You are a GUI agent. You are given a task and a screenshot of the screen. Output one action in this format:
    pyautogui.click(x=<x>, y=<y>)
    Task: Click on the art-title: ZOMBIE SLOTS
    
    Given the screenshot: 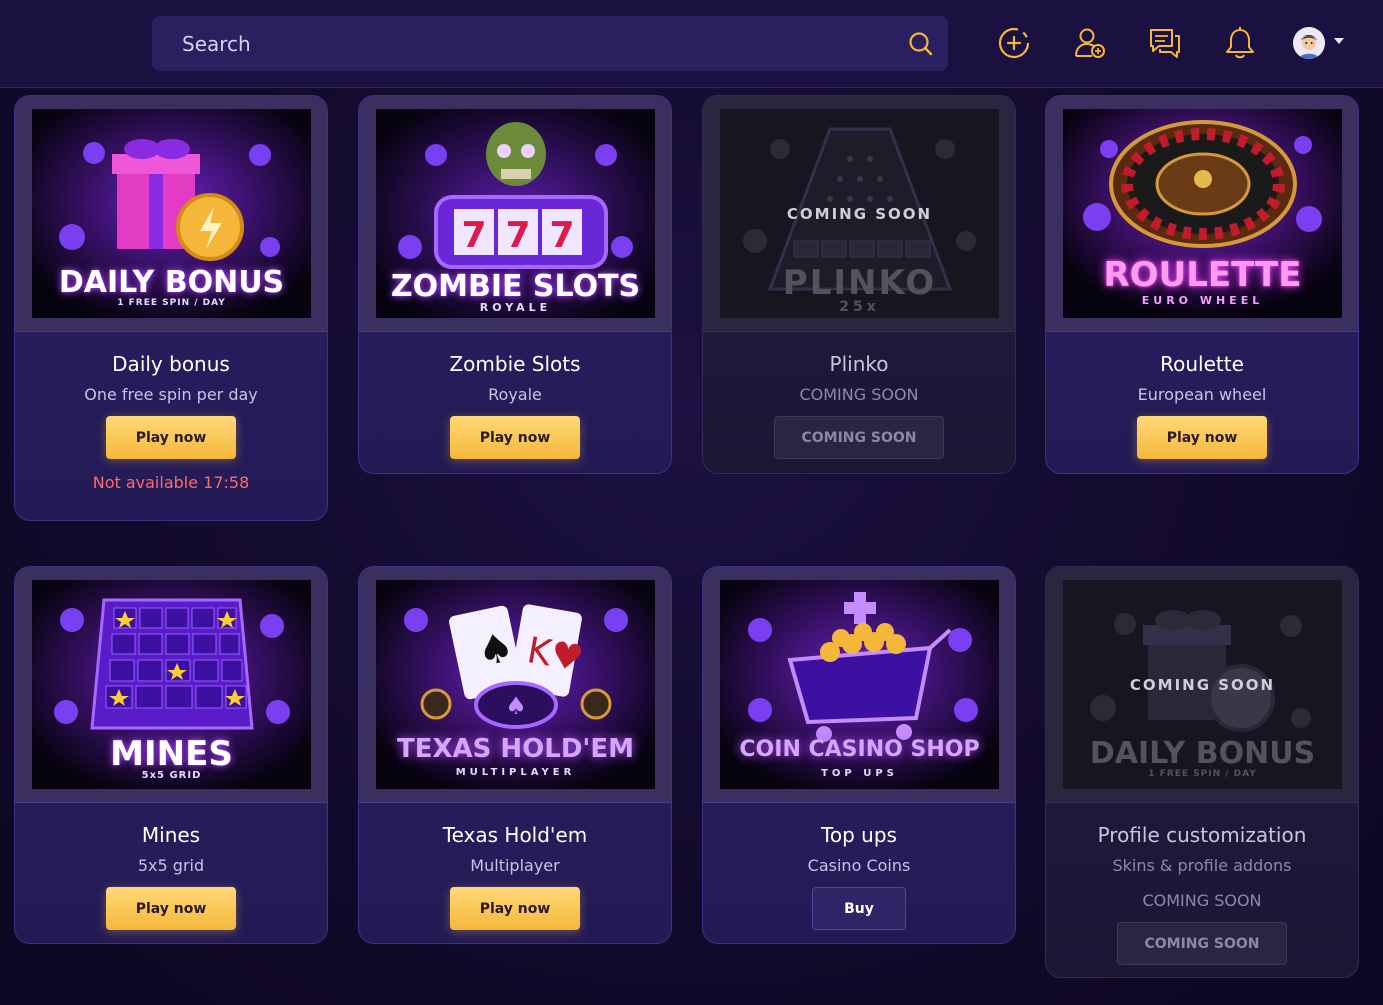 What is the action you would take?
    pyautogui.click(x=515, y=286)
    